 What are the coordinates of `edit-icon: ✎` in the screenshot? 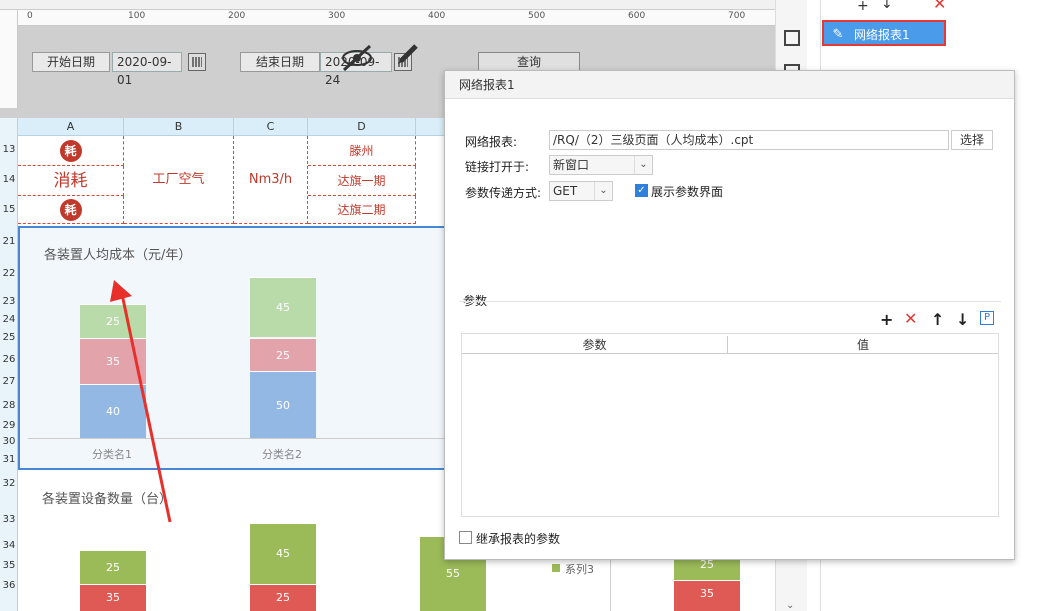 It's located at (838, 34).